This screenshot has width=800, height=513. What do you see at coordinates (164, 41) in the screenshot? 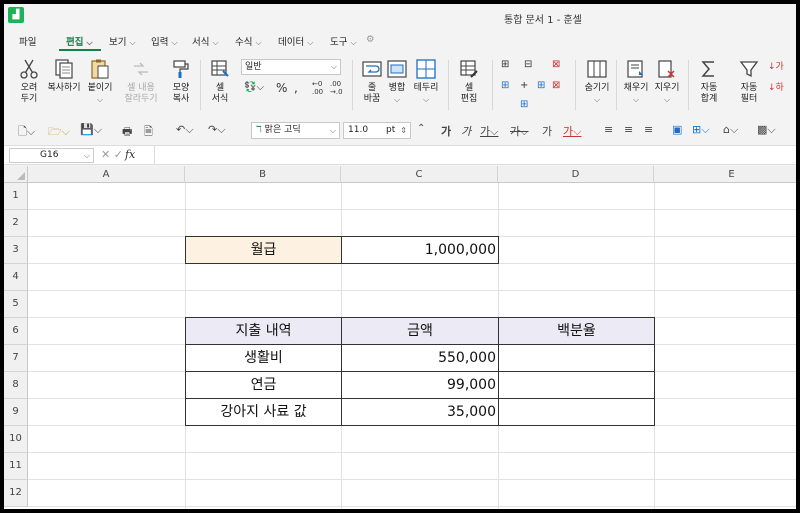
I see `menu-insert: 입력 ⌵` at bounding box center [164, 41].